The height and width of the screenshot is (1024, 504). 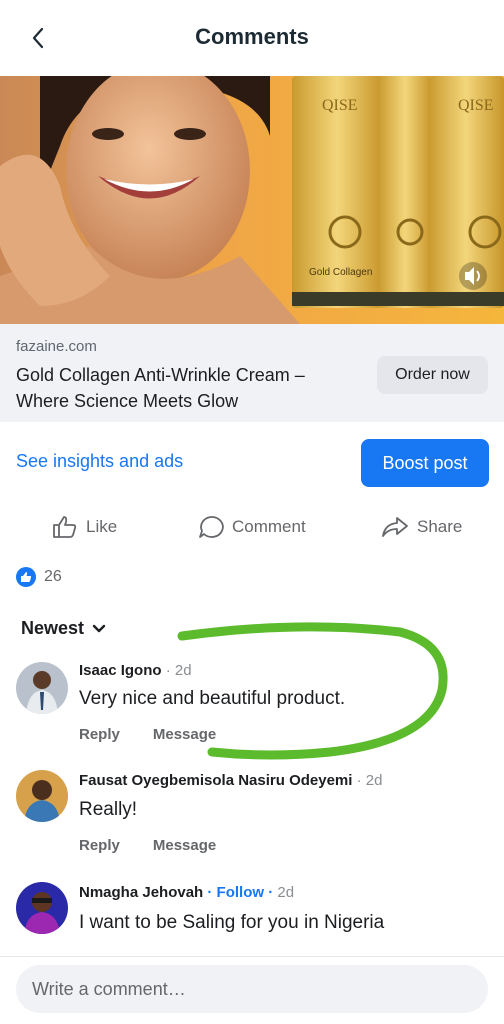 I want to click on comment-icon, so click(x=211, y=527).